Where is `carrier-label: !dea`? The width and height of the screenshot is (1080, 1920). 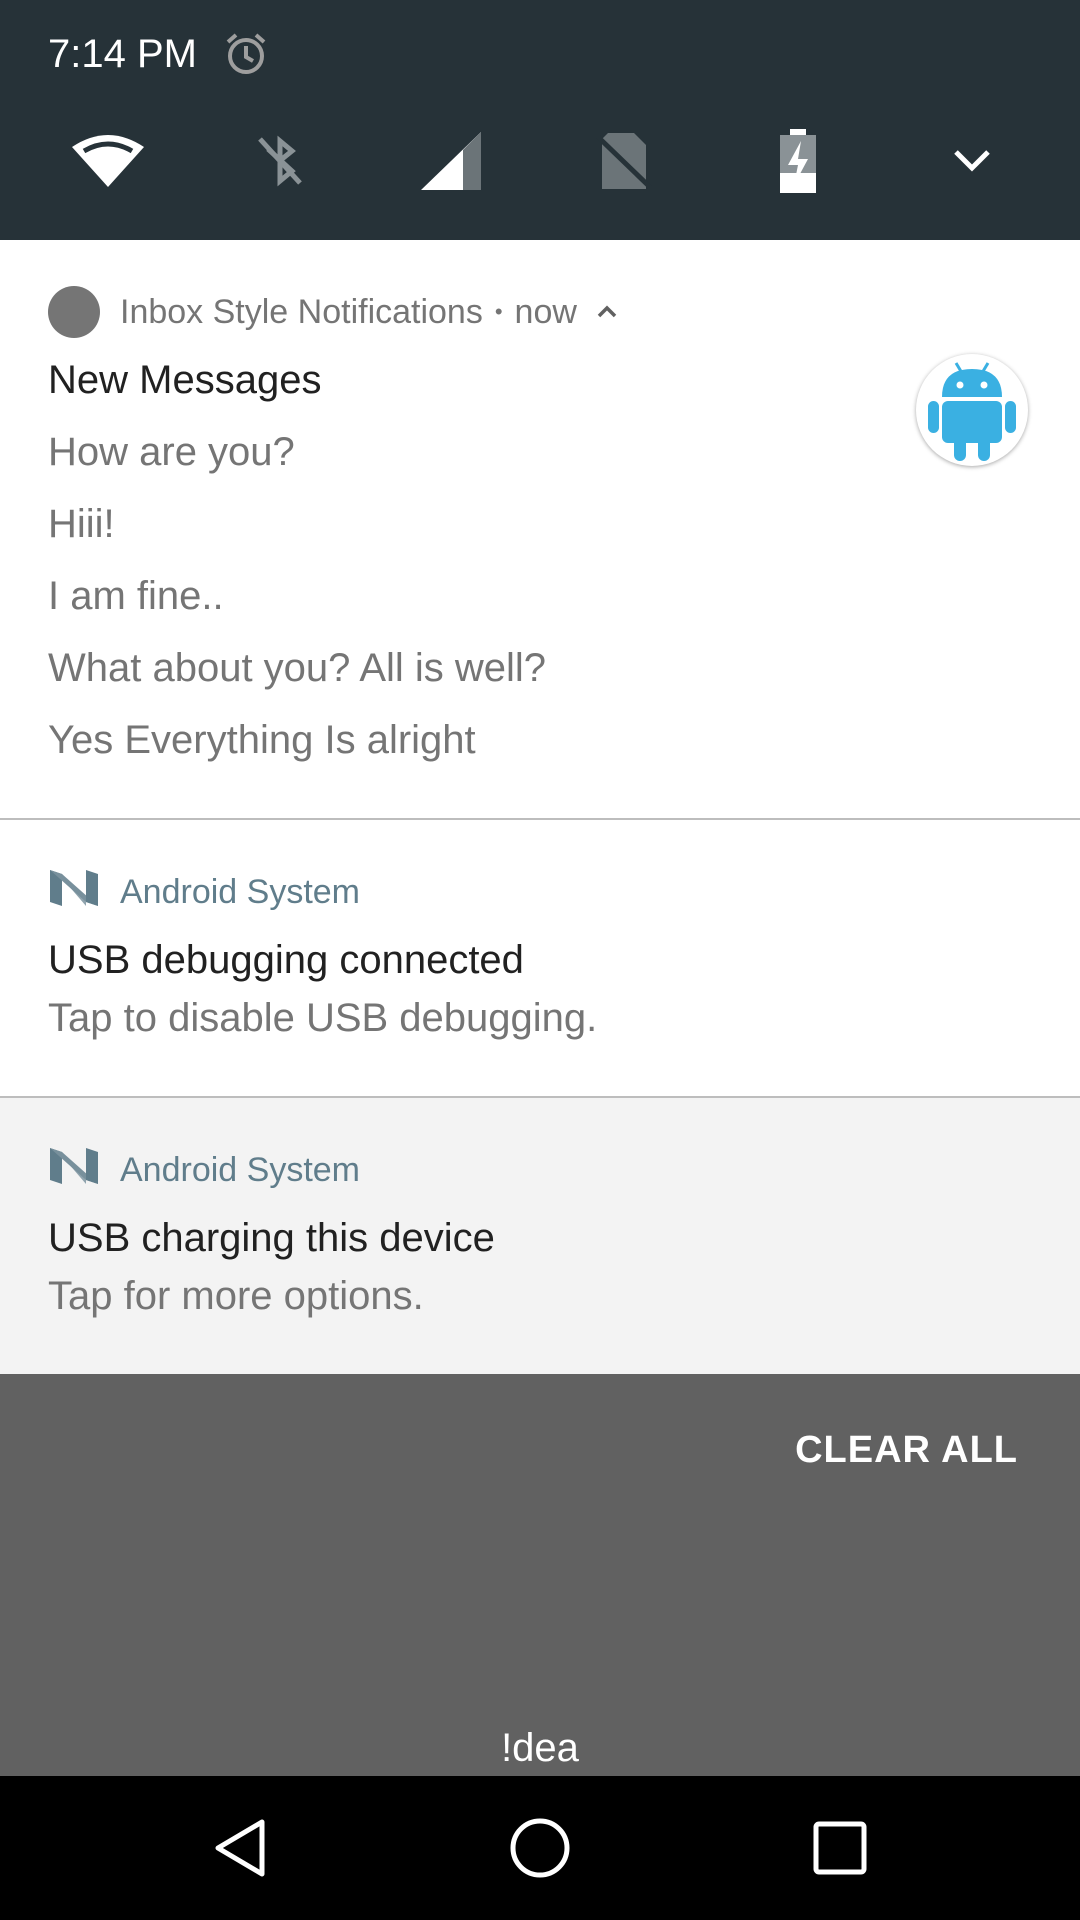 carrier-label: !dea is located at coordinates (540, 1748).